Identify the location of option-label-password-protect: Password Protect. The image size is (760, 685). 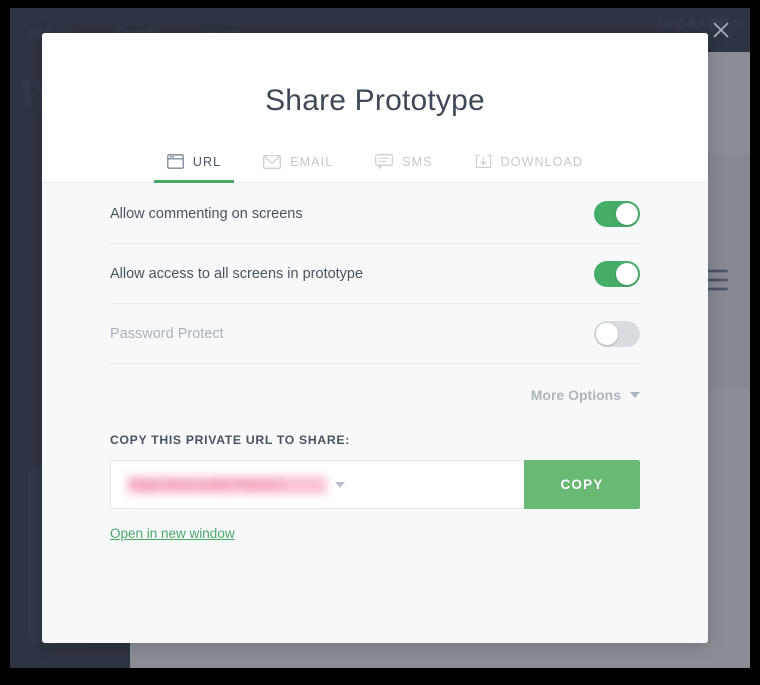
(167, 333).